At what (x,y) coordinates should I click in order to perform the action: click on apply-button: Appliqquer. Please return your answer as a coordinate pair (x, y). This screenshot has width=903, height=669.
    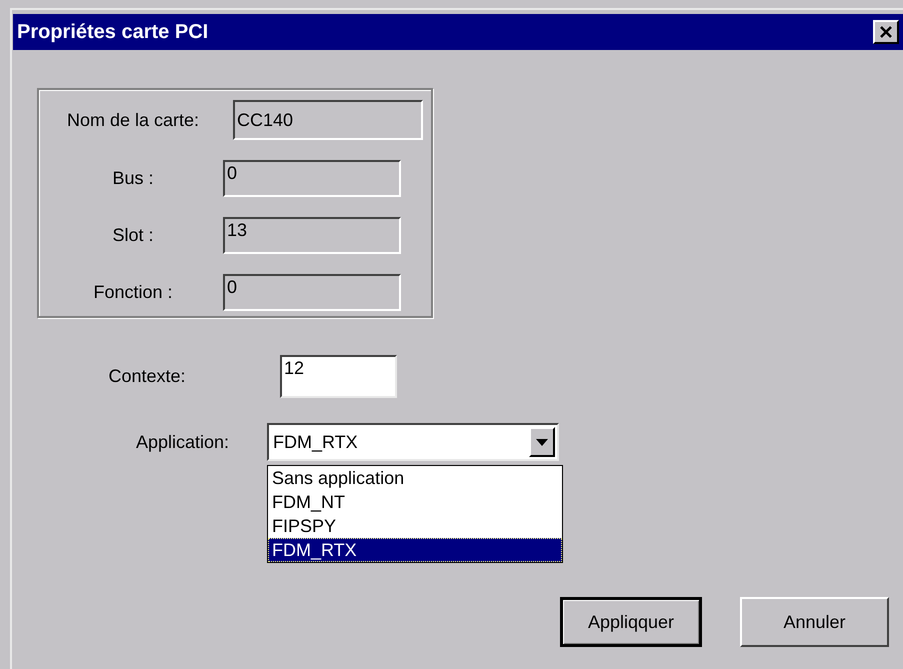
    Looking at the image, I should click on (631, 622).